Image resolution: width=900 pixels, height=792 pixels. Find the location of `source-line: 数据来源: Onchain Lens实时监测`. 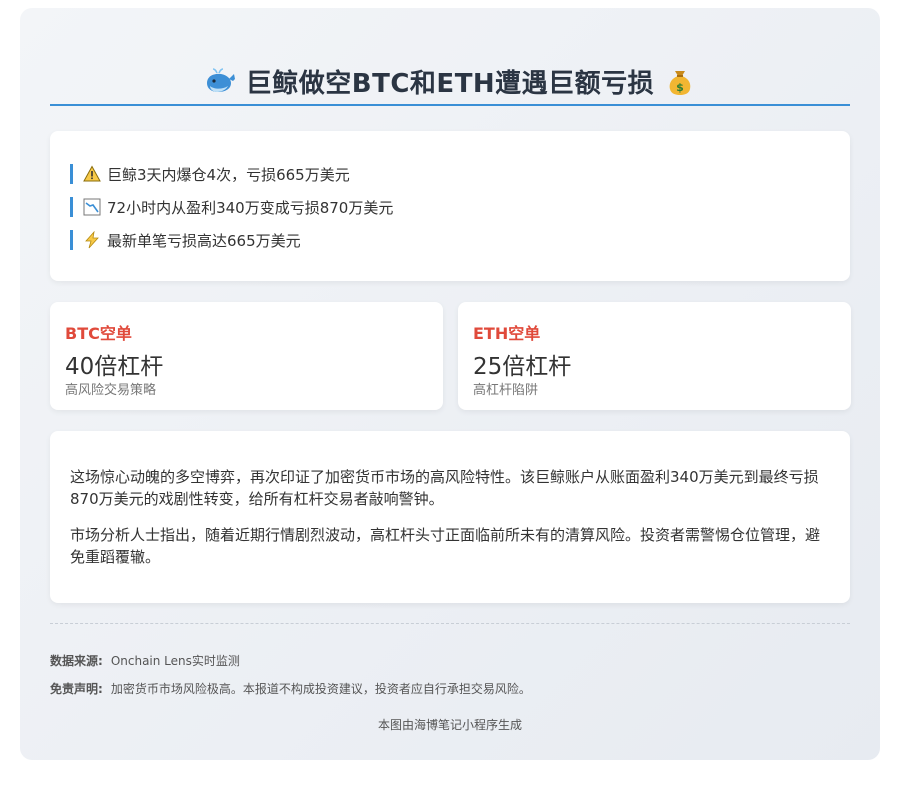

source-line: 数据来源: Onchain Lens实时监测 is located at coordinates (145, 660).